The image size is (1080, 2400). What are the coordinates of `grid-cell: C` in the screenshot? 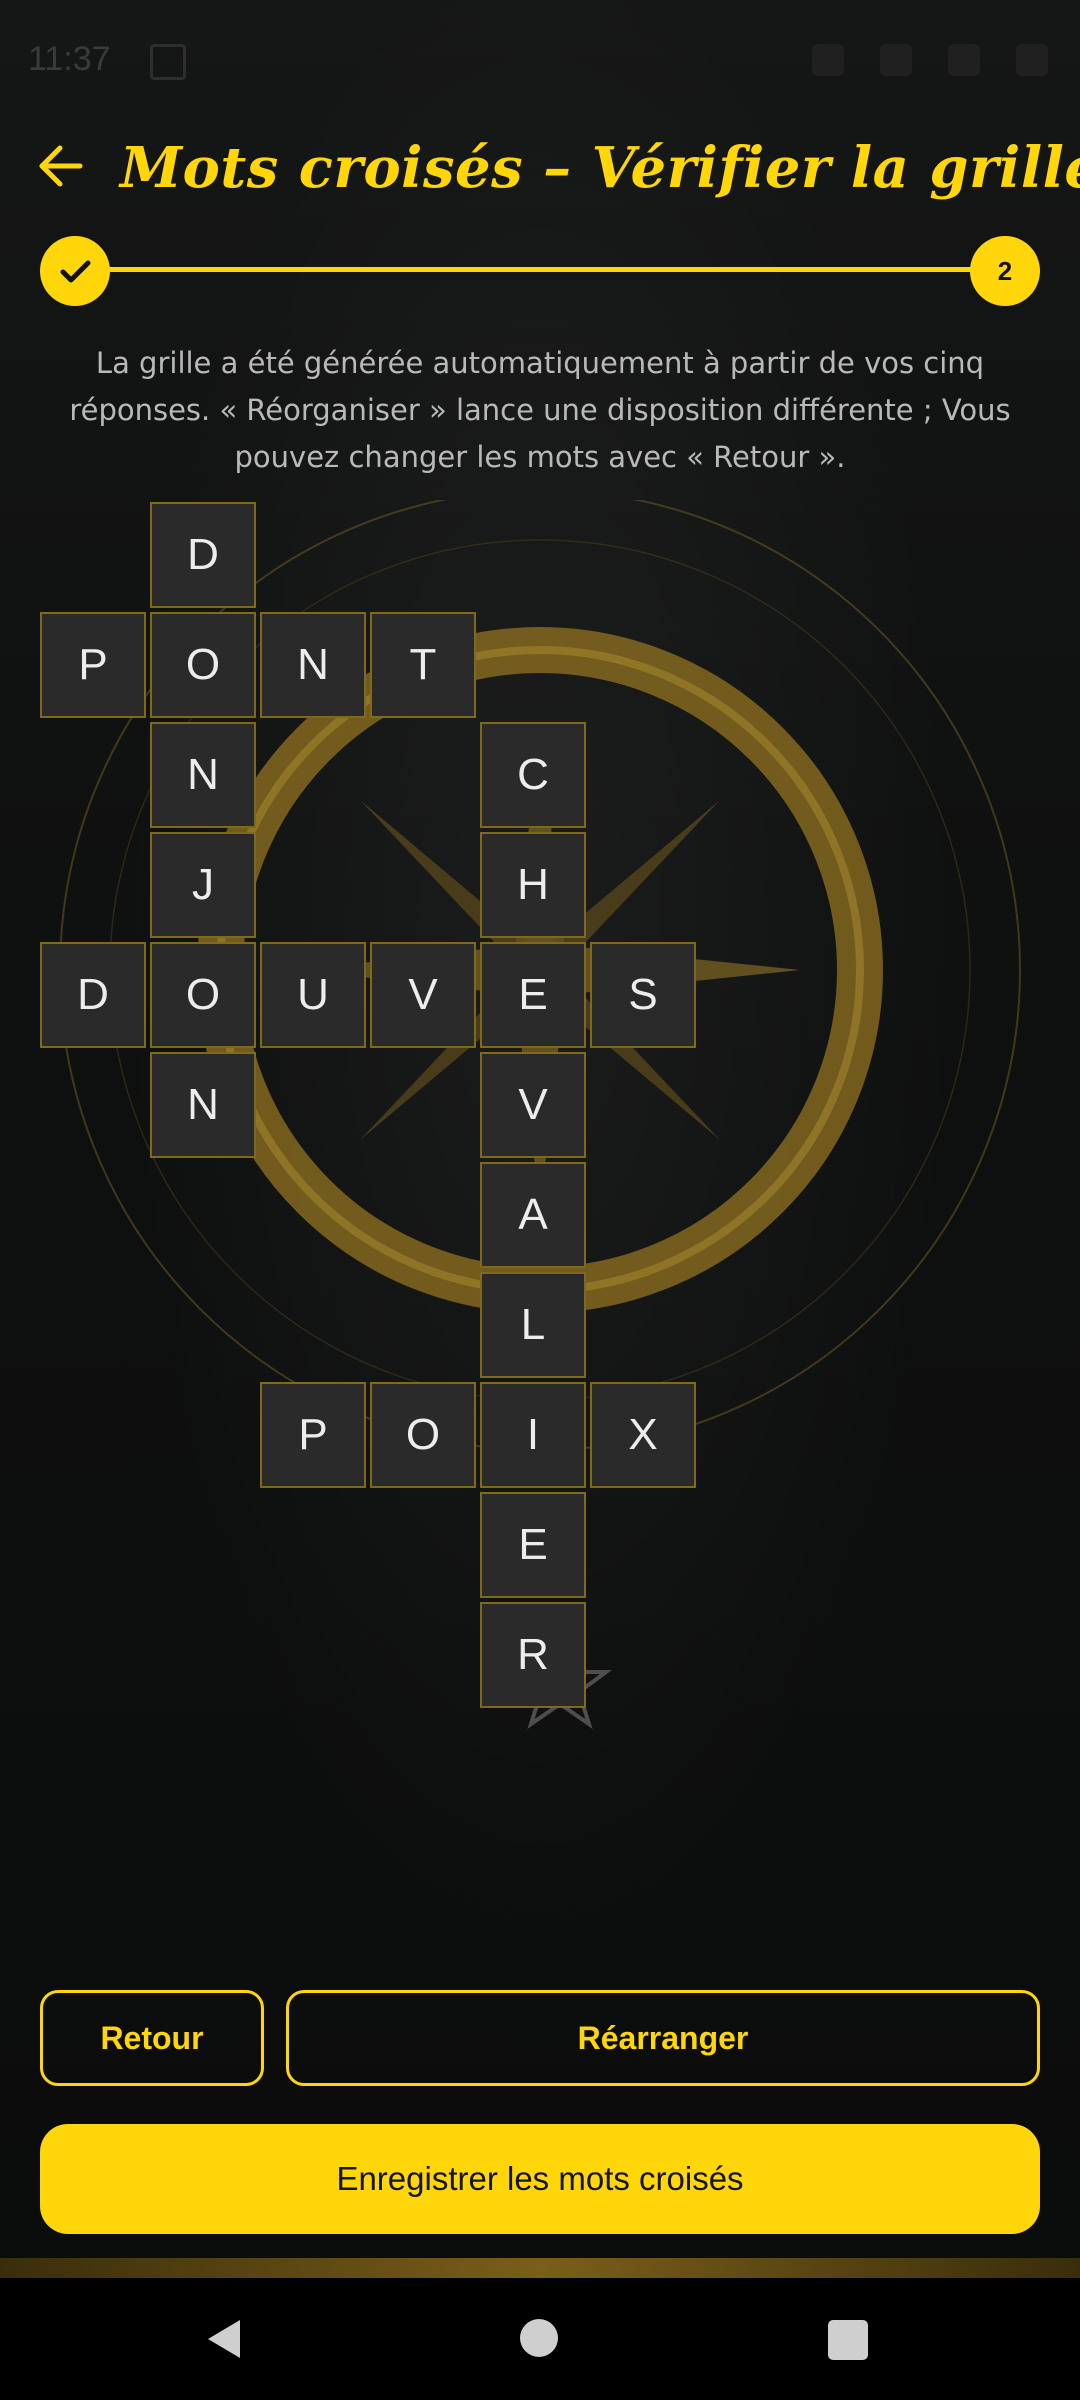 It's located at (533, 775).